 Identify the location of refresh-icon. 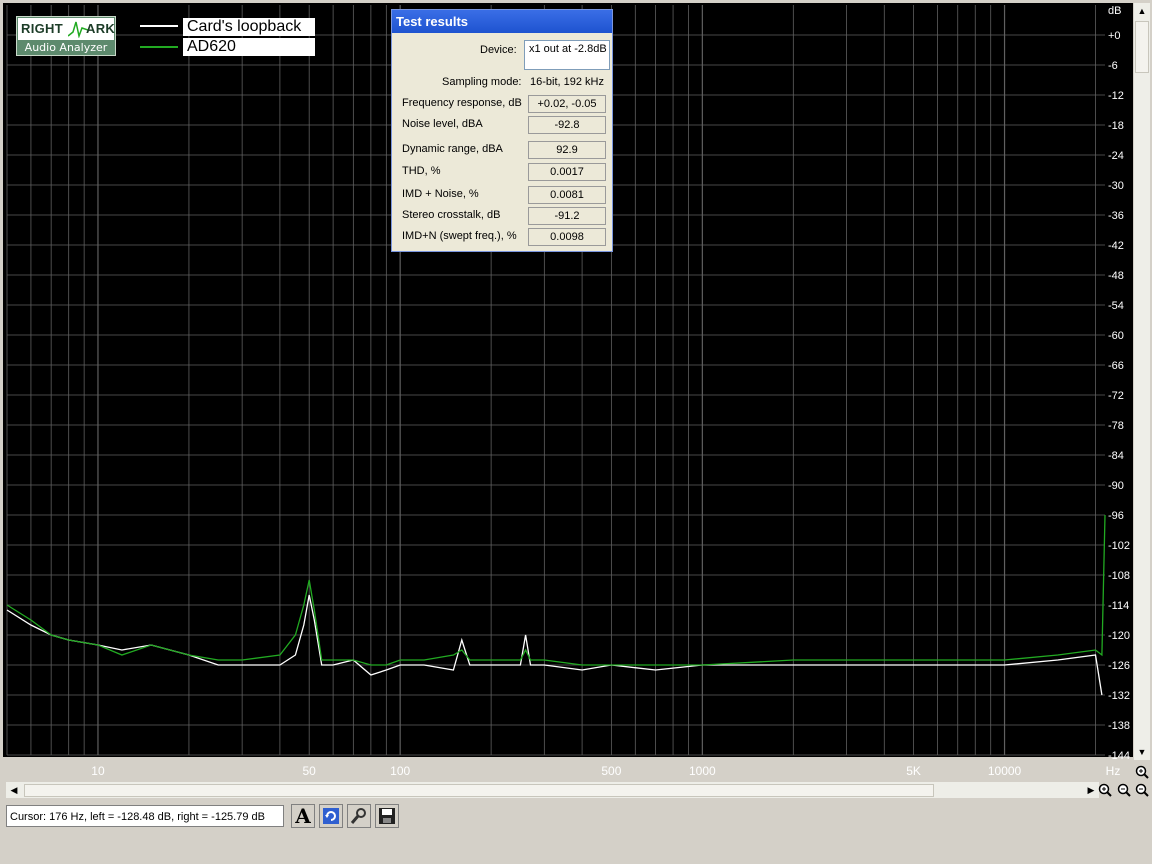
(331, 816).